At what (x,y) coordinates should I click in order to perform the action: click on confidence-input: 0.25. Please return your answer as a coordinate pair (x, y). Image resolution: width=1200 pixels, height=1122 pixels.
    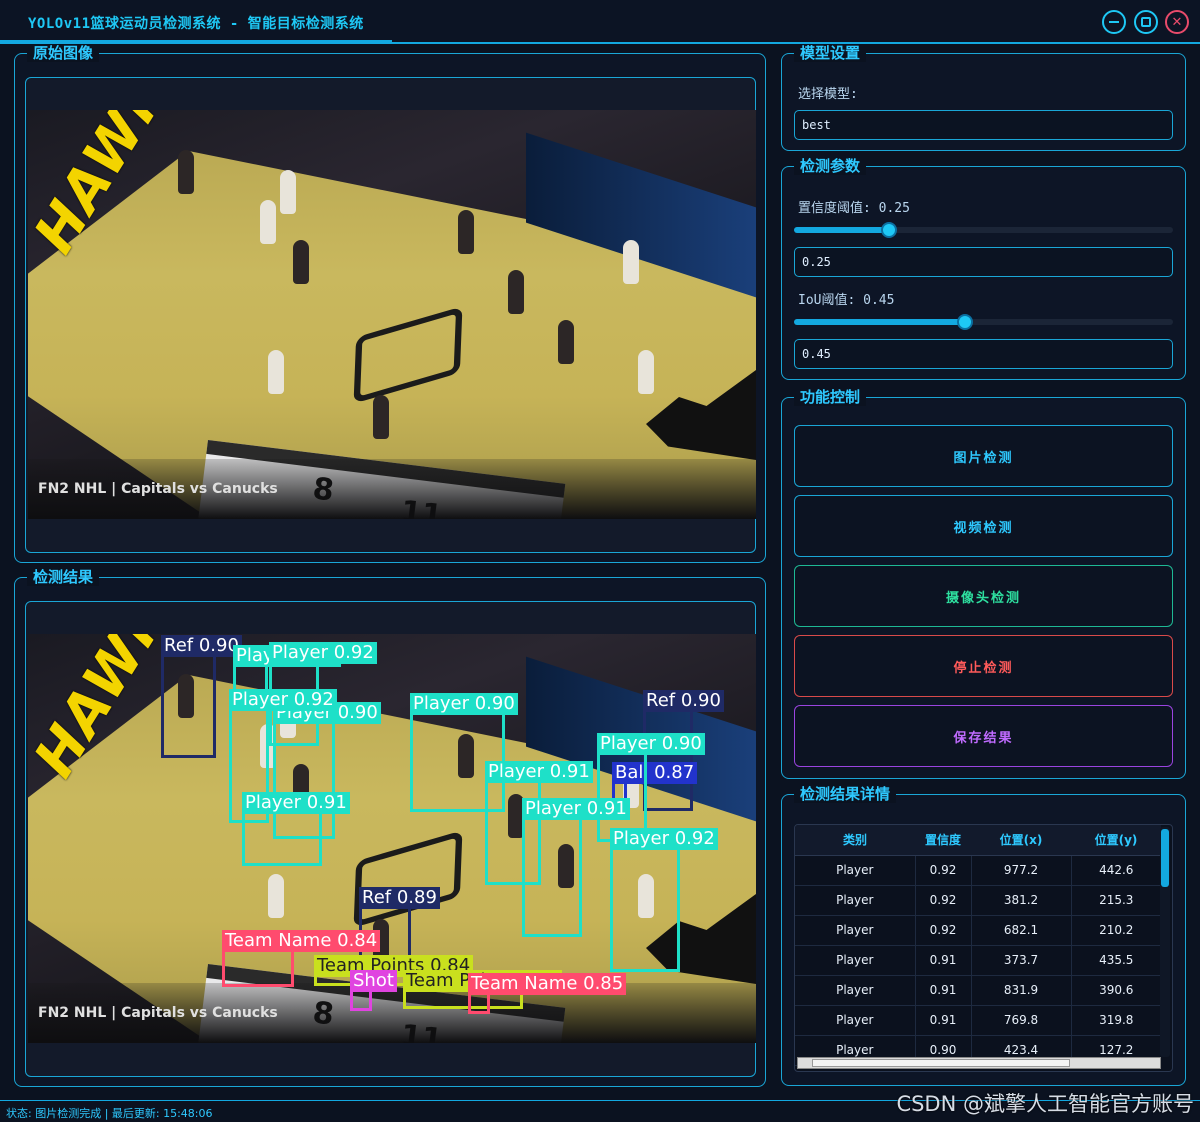
    Looking at the image, I should click on (983, 262).